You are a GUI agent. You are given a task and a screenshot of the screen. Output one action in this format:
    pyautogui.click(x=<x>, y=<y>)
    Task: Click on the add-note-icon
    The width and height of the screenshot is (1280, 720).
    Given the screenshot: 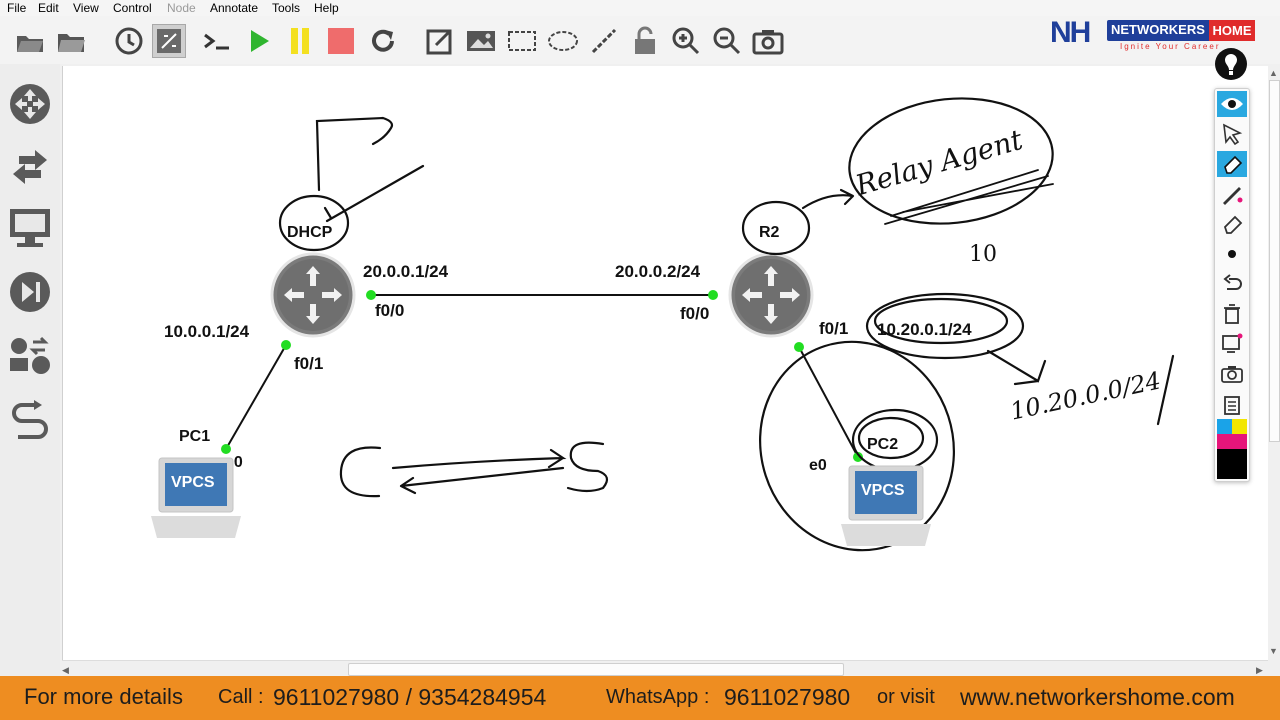 What is the action you would take?
    pyautogui.click(x=440, y=41)
    